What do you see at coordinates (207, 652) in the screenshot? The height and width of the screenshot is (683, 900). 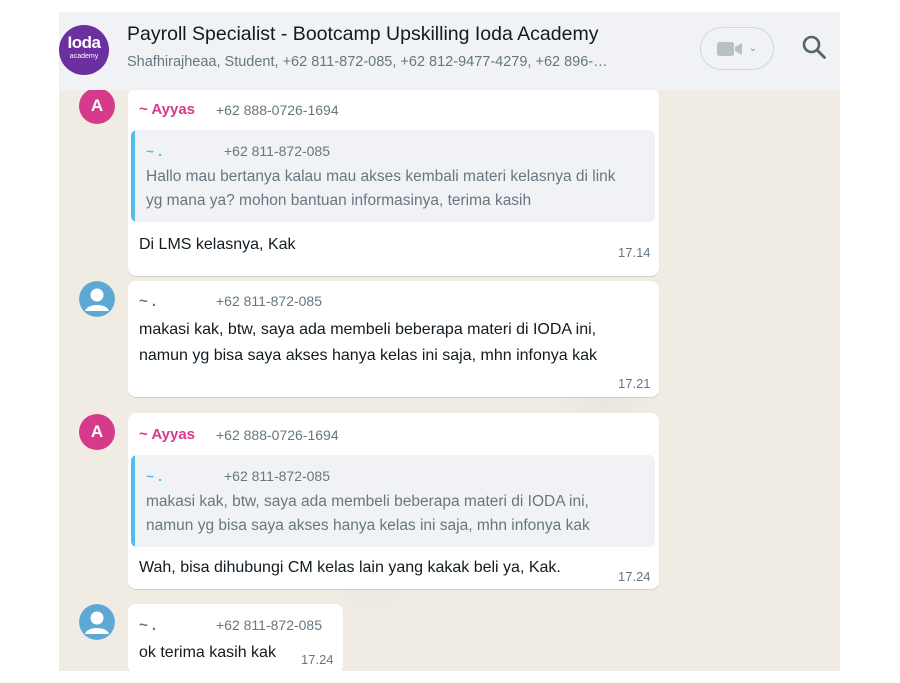 I see `message-text: ok terima kasih kak` at bounding box center [207, 652].